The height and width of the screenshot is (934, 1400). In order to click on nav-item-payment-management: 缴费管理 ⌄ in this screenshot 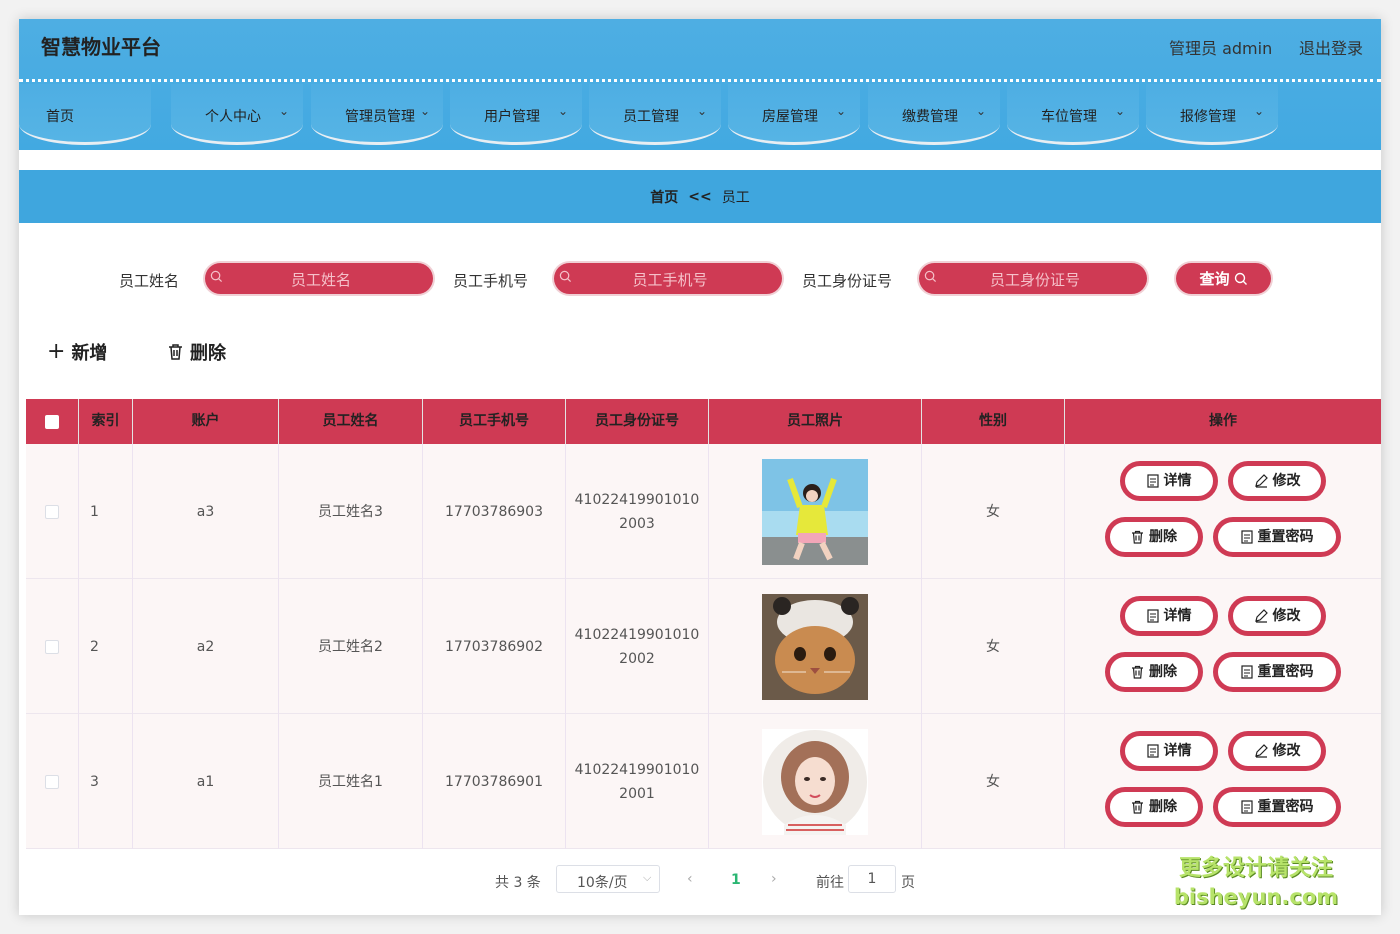, I will do `click(934, 114)`.